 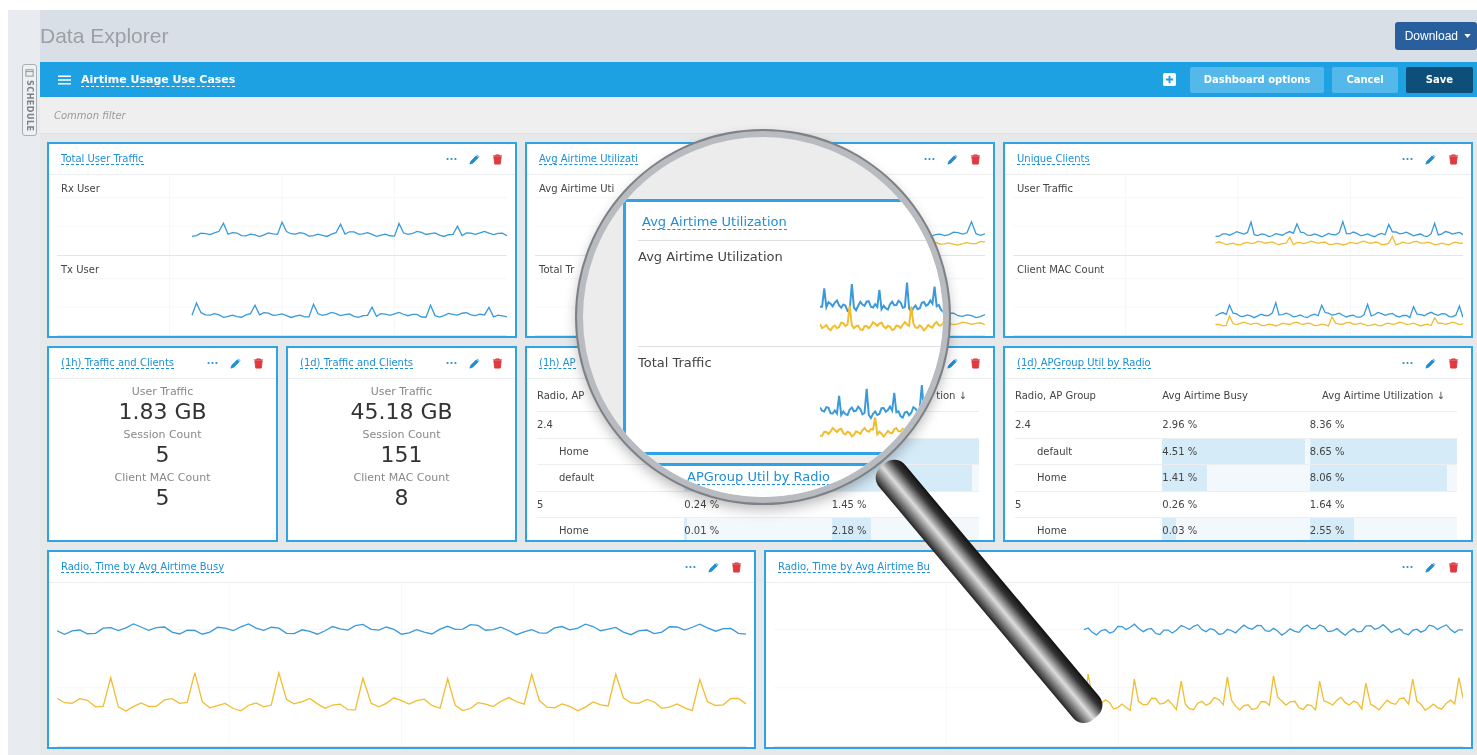 I want to click on menu-icon, so click(x=64, y=79).